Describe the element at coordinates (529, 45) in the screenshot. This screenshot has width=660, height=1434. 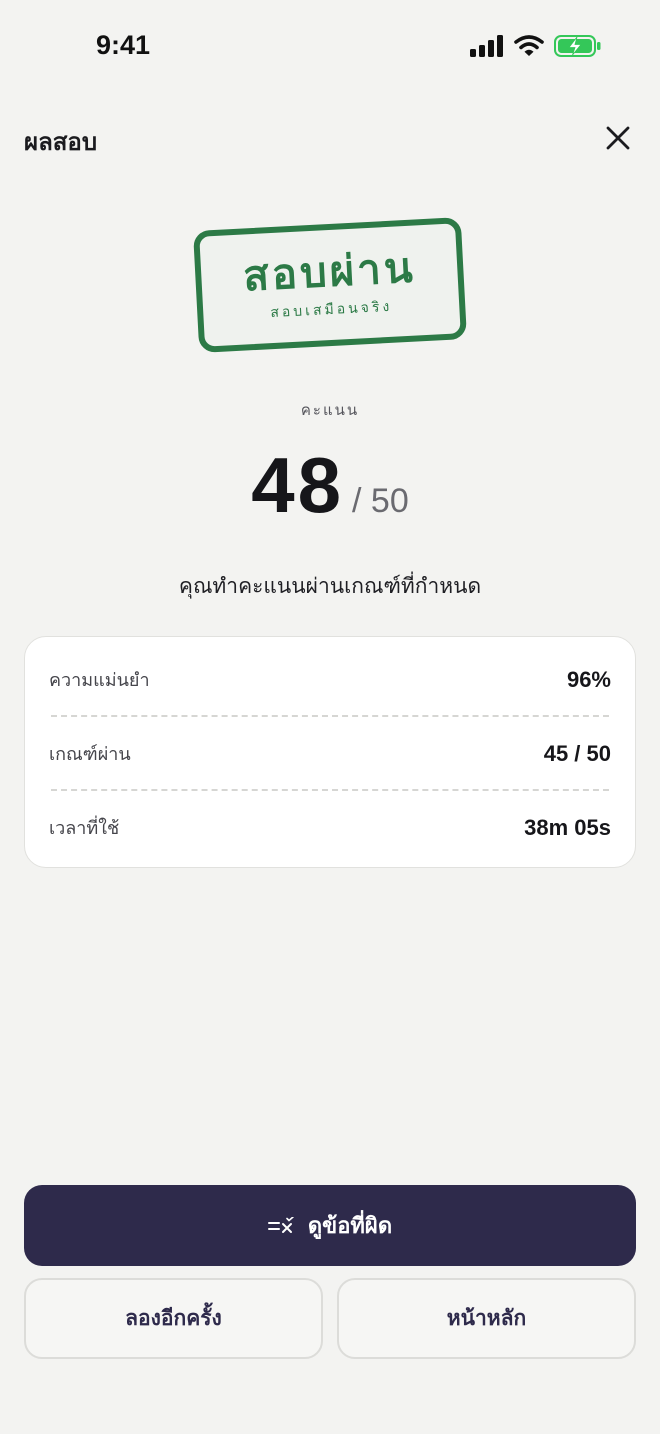
I see `wifi-icon` at that location.